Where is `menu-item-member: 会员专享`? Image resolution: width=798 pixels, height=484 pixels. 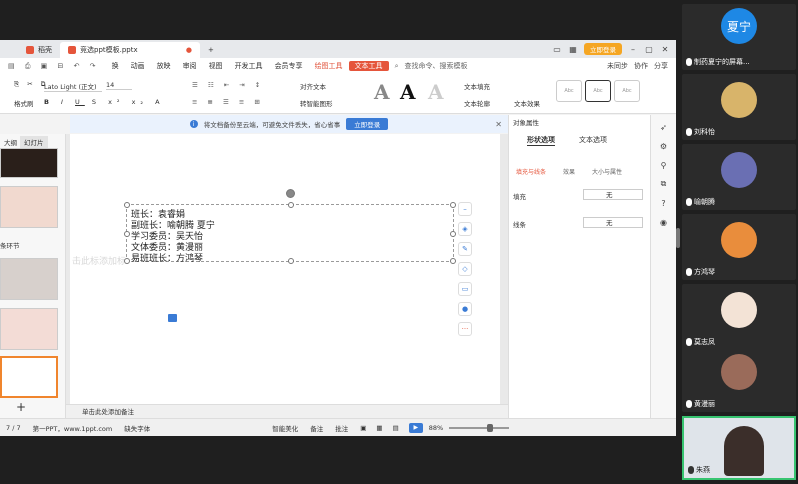 menu-item-member: 会员专享 is located at coordinates (289, 66).